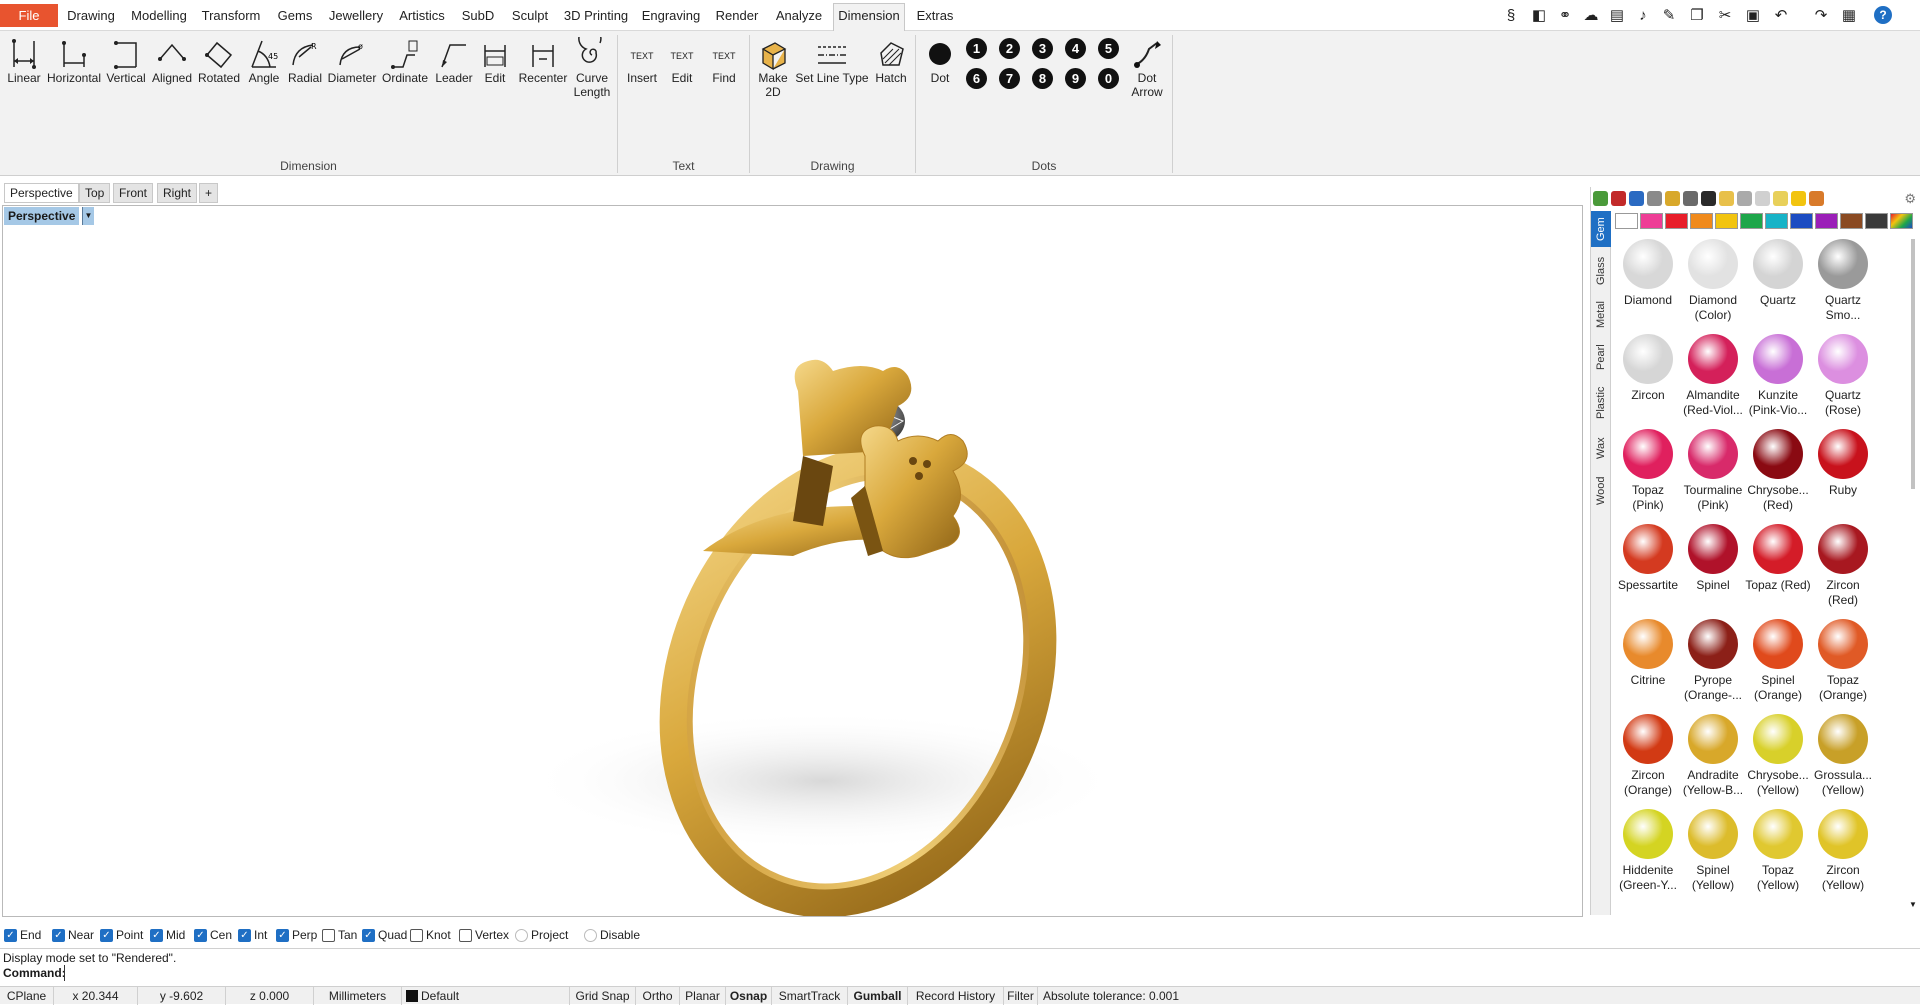 The width and height of the screenshot is (1920, 1005). What do you see at coordinates (1816, 198) in the screenshot?
I see `grasshopper-panel-icon` at bounding box center [1816, 198].